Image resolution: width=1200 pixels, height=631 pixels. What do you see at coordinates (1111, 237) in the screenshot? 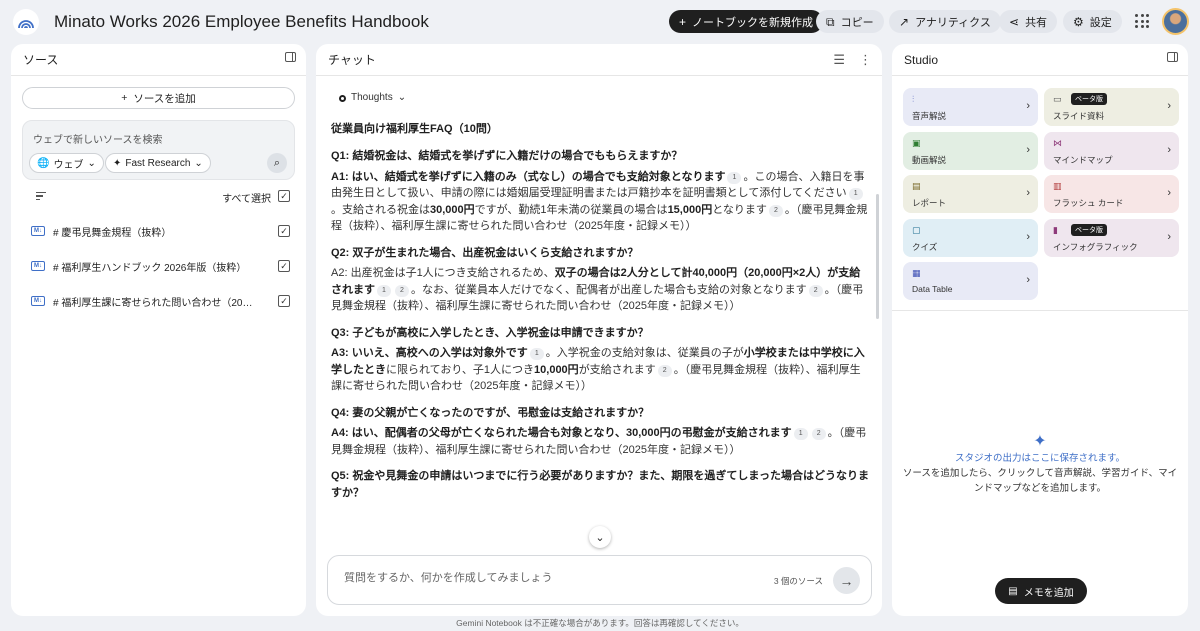
I see `studio-tile: ▮ ベータ版 インフォグラフィック ›` at bounding box center [1111, 237].